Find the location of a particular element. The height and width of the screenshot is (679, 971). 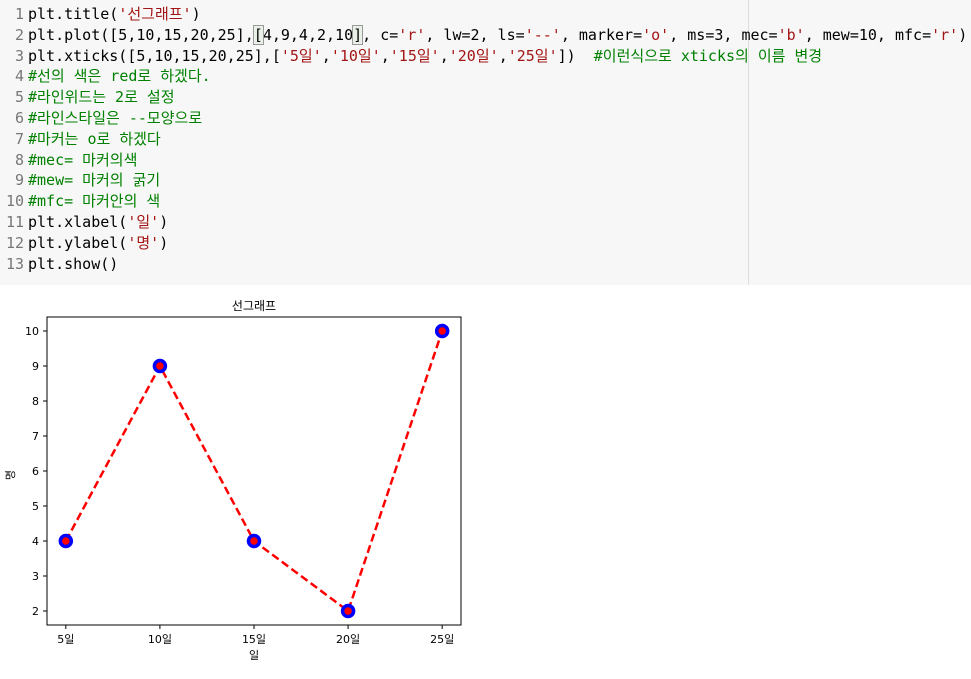

code-token: , c= is located at coordinates (380, 34).